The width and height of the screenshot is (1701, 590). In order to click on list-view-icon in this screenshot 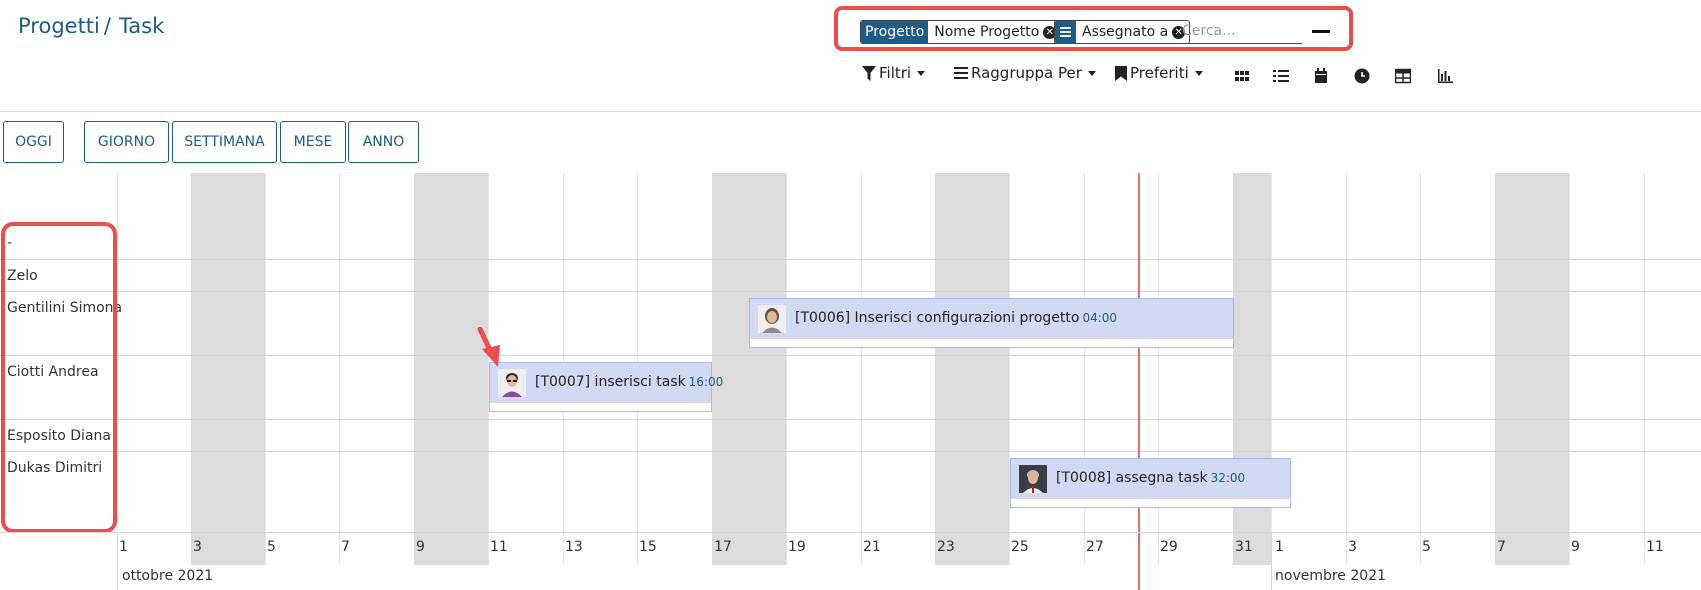, I will do `click(1281, 76)`.